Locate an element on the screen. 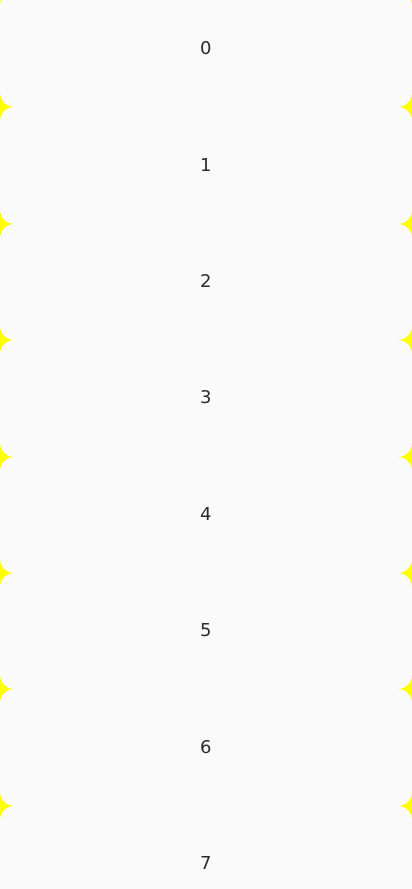  list-item-2: 2 is located at coordinates (206, 282).